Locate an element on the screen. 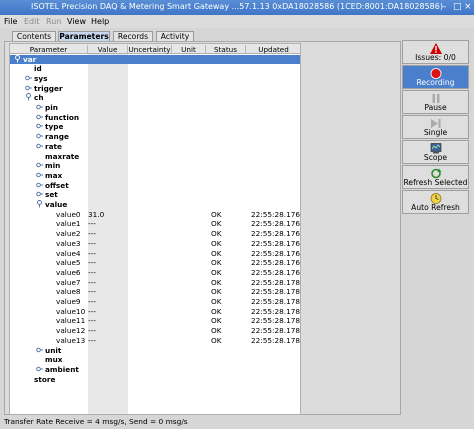 The width and height of the screenshot is (474, 429). table-row: value3 --- OK 22:55:28.176 is located at coordinates (155, 243).